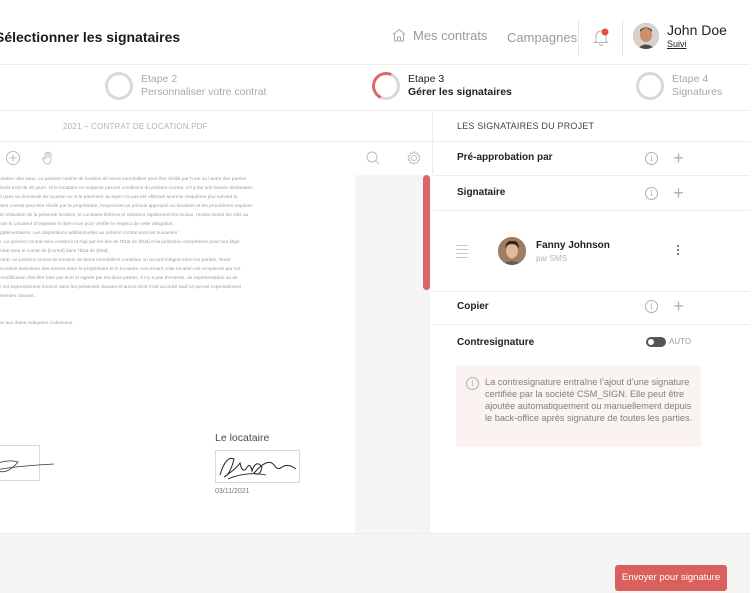 The height and width of the screenshot is (593, 755). Describe the element at coordinates (216, 159) in the screenshot. I see `document-toolbar` at that location.